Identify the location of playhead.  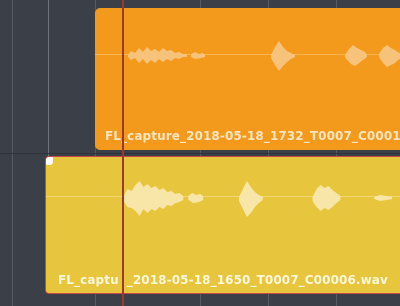
(123, 153).